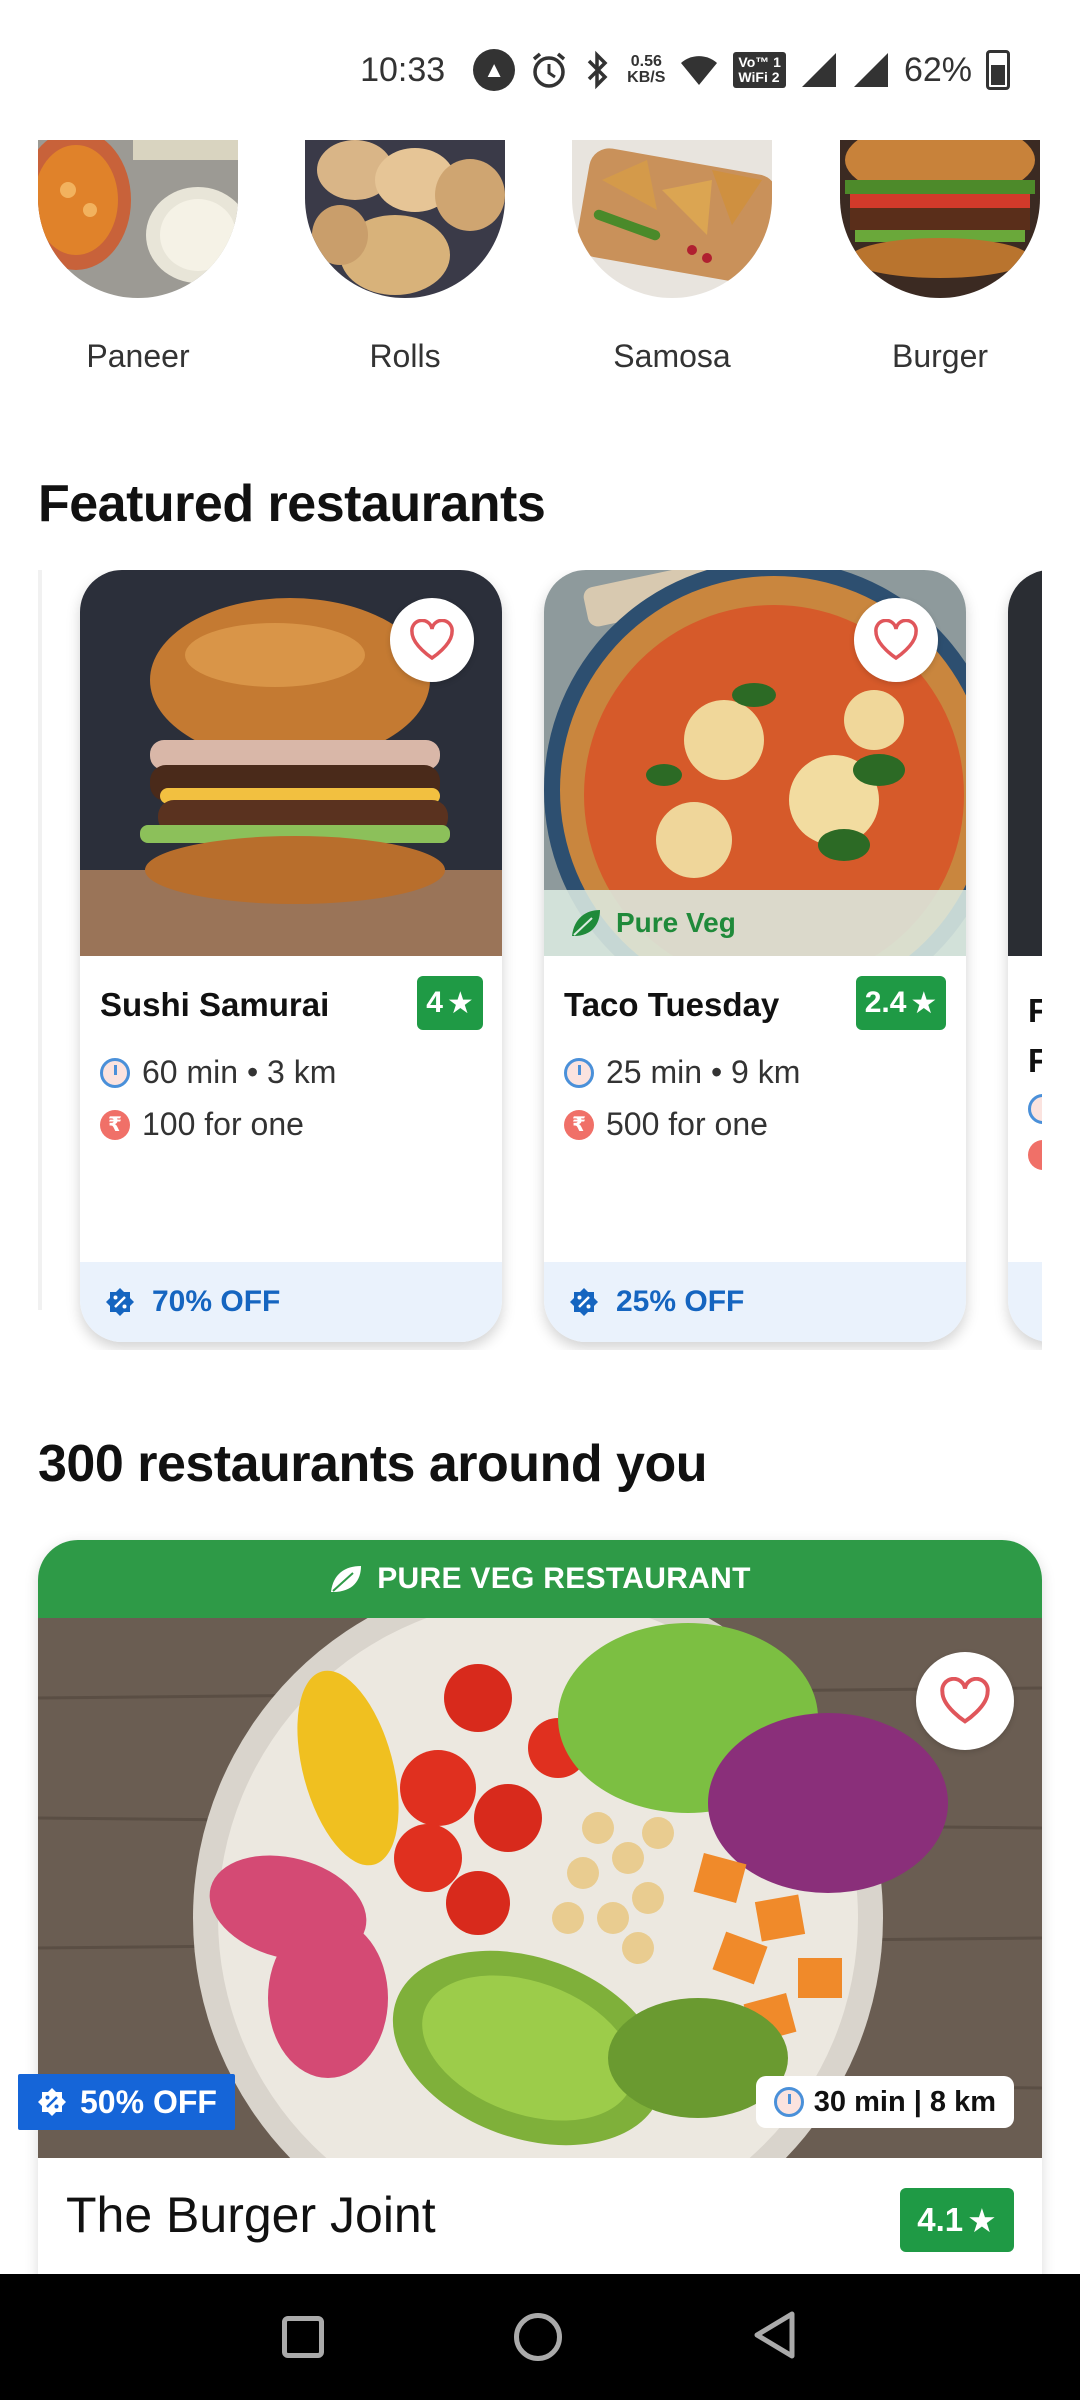  What do you see at coordinates (759, 77) in the screenshot?
I see `volte-label-2: WiFi 2` at bounding box center [759, 77].